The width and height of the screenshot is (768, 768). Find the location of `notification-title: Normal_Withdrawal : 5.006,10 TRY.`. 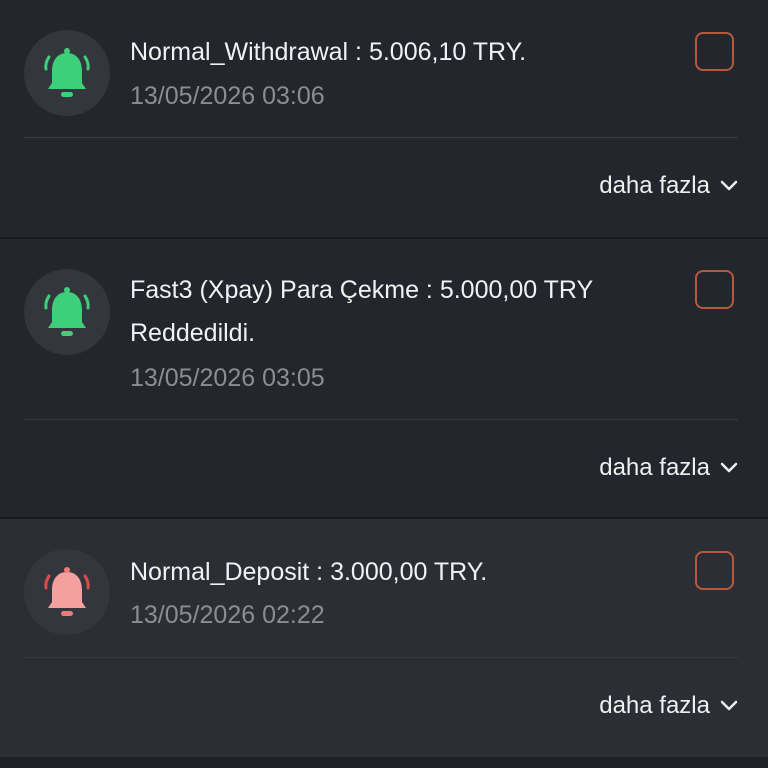

notification-title: Normal_Withdrawal : 5.006,10 TRY. is located at coordinates (328, 52).